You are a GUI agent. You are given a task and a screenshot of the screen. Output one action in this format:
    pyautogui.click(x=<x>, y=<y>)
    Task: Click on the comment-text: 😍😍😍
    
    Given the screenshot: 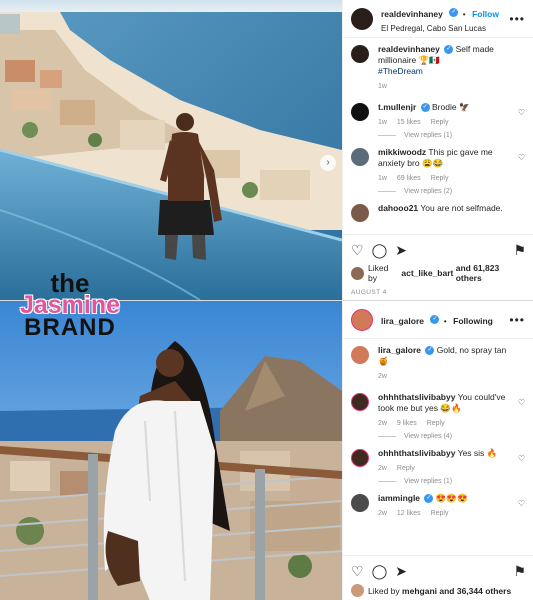 What is the action you would take?
    pyautogui.click(x=451, y=498)
    